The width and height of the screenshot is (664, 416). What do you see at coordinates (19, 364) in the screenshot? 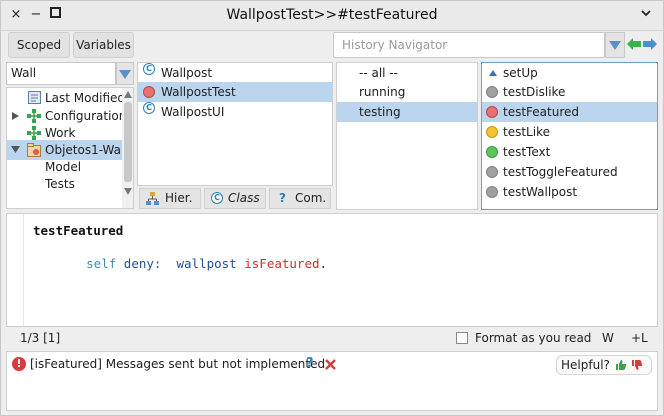
I see `error-icon: !` at bounding box center [19, 364].